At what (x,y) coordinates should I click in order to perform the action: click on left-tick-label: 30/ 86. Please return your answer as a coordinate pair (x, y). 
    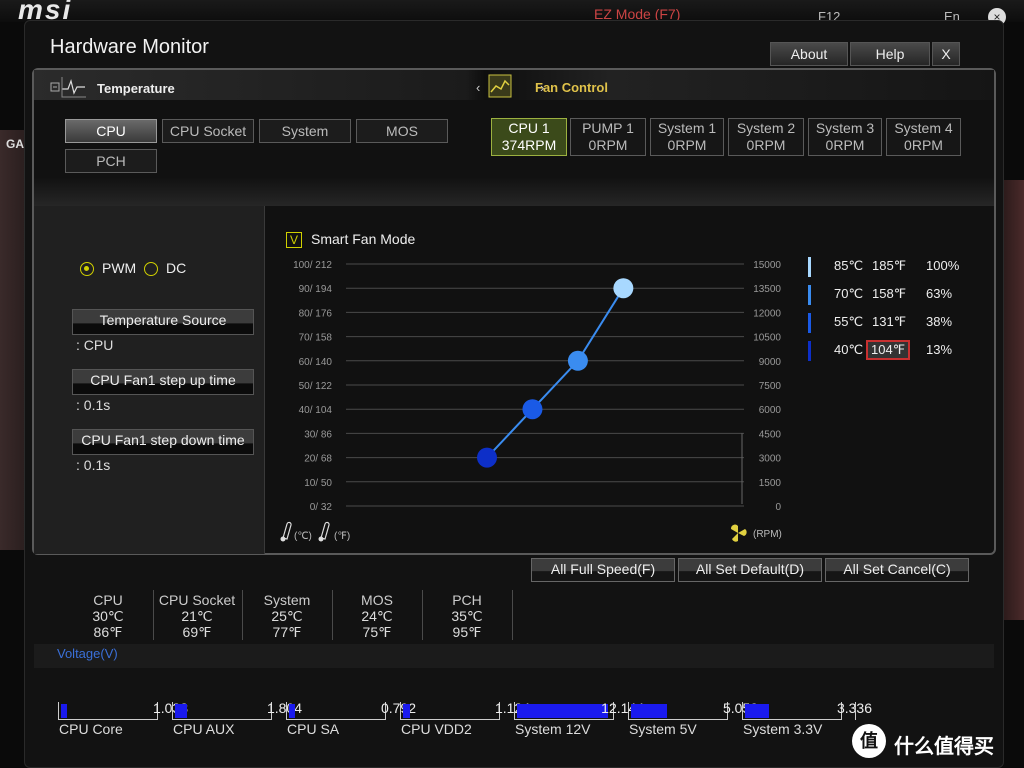
    Looking at the image, I should click on (318, 434).